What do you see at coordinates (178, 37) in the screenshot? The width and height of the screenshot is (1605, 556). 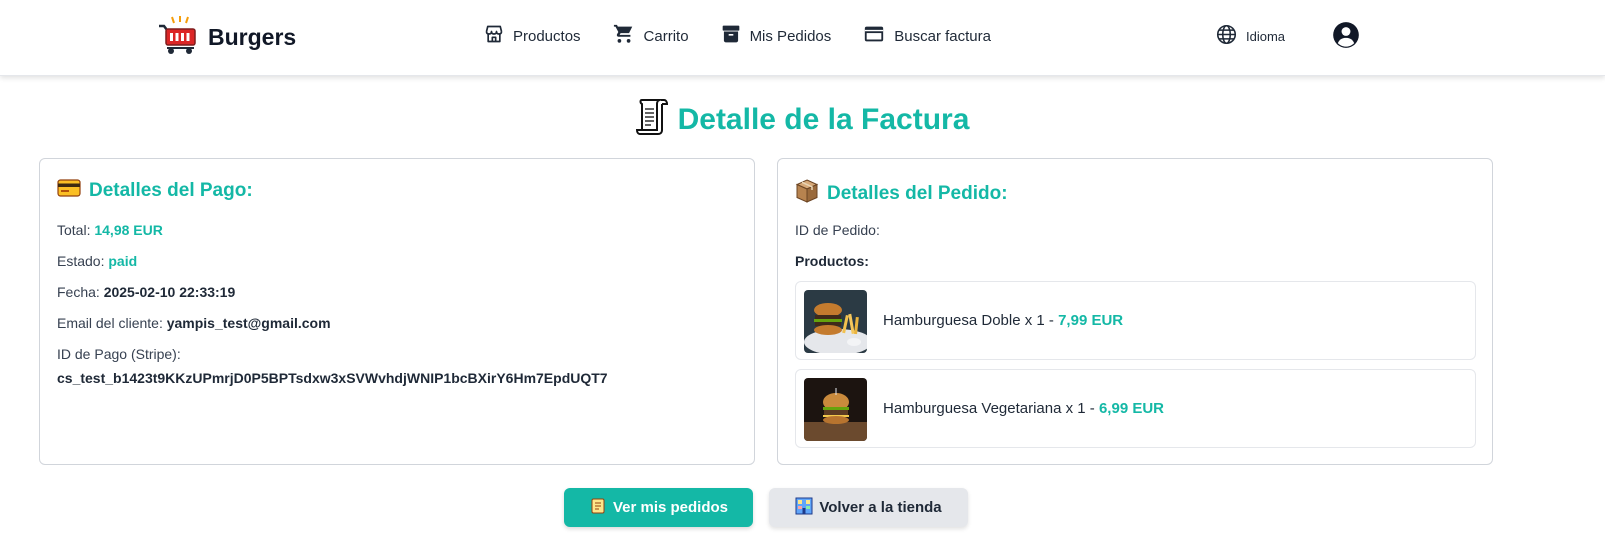 I see `shopping-cart-icon` at bounding box center [178, 37].